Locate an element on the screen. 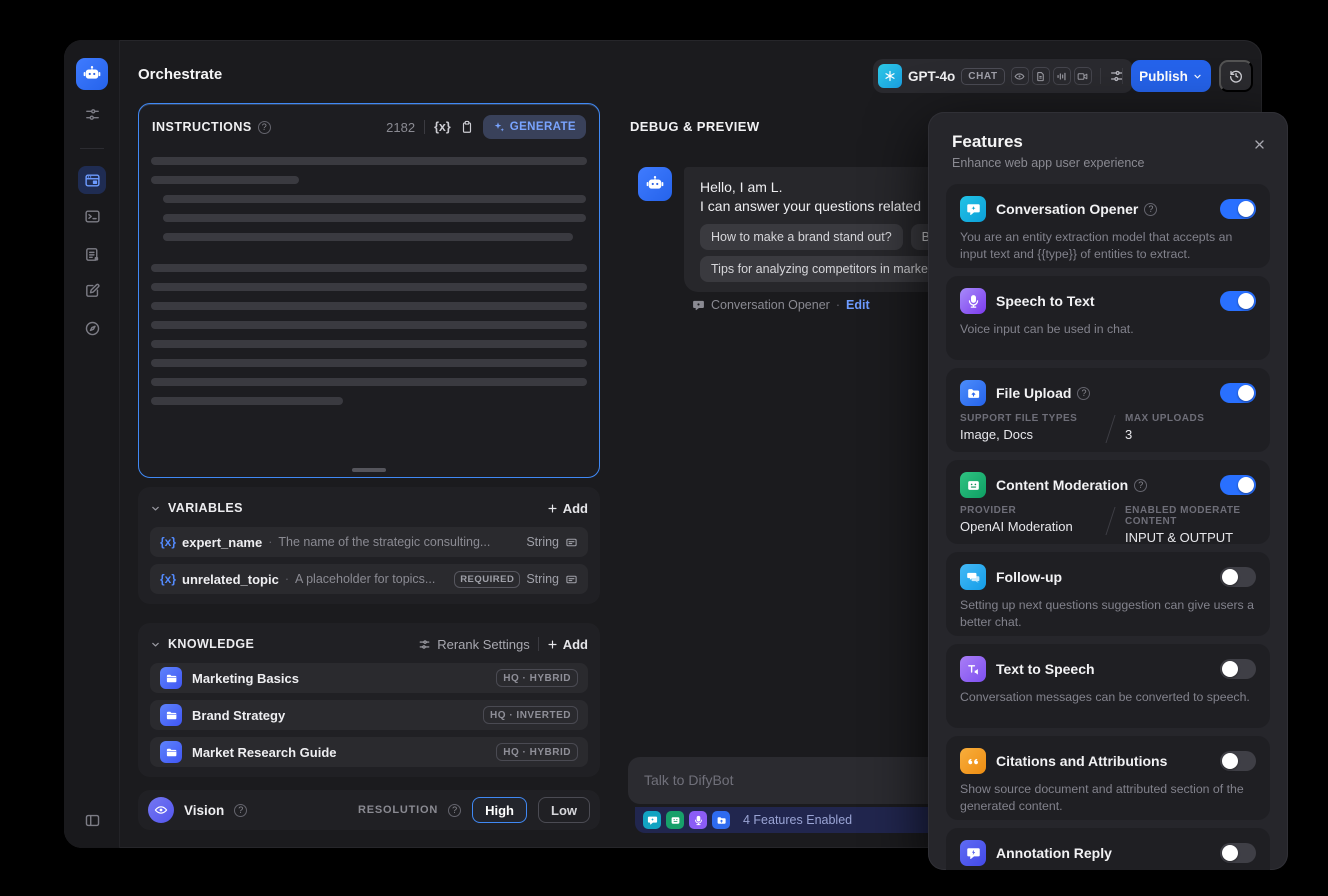 This screenshot has width=1328, height=896. knowledge-row: Brand Strategy HQ · INVERTED is located at coordinates (369, 715).